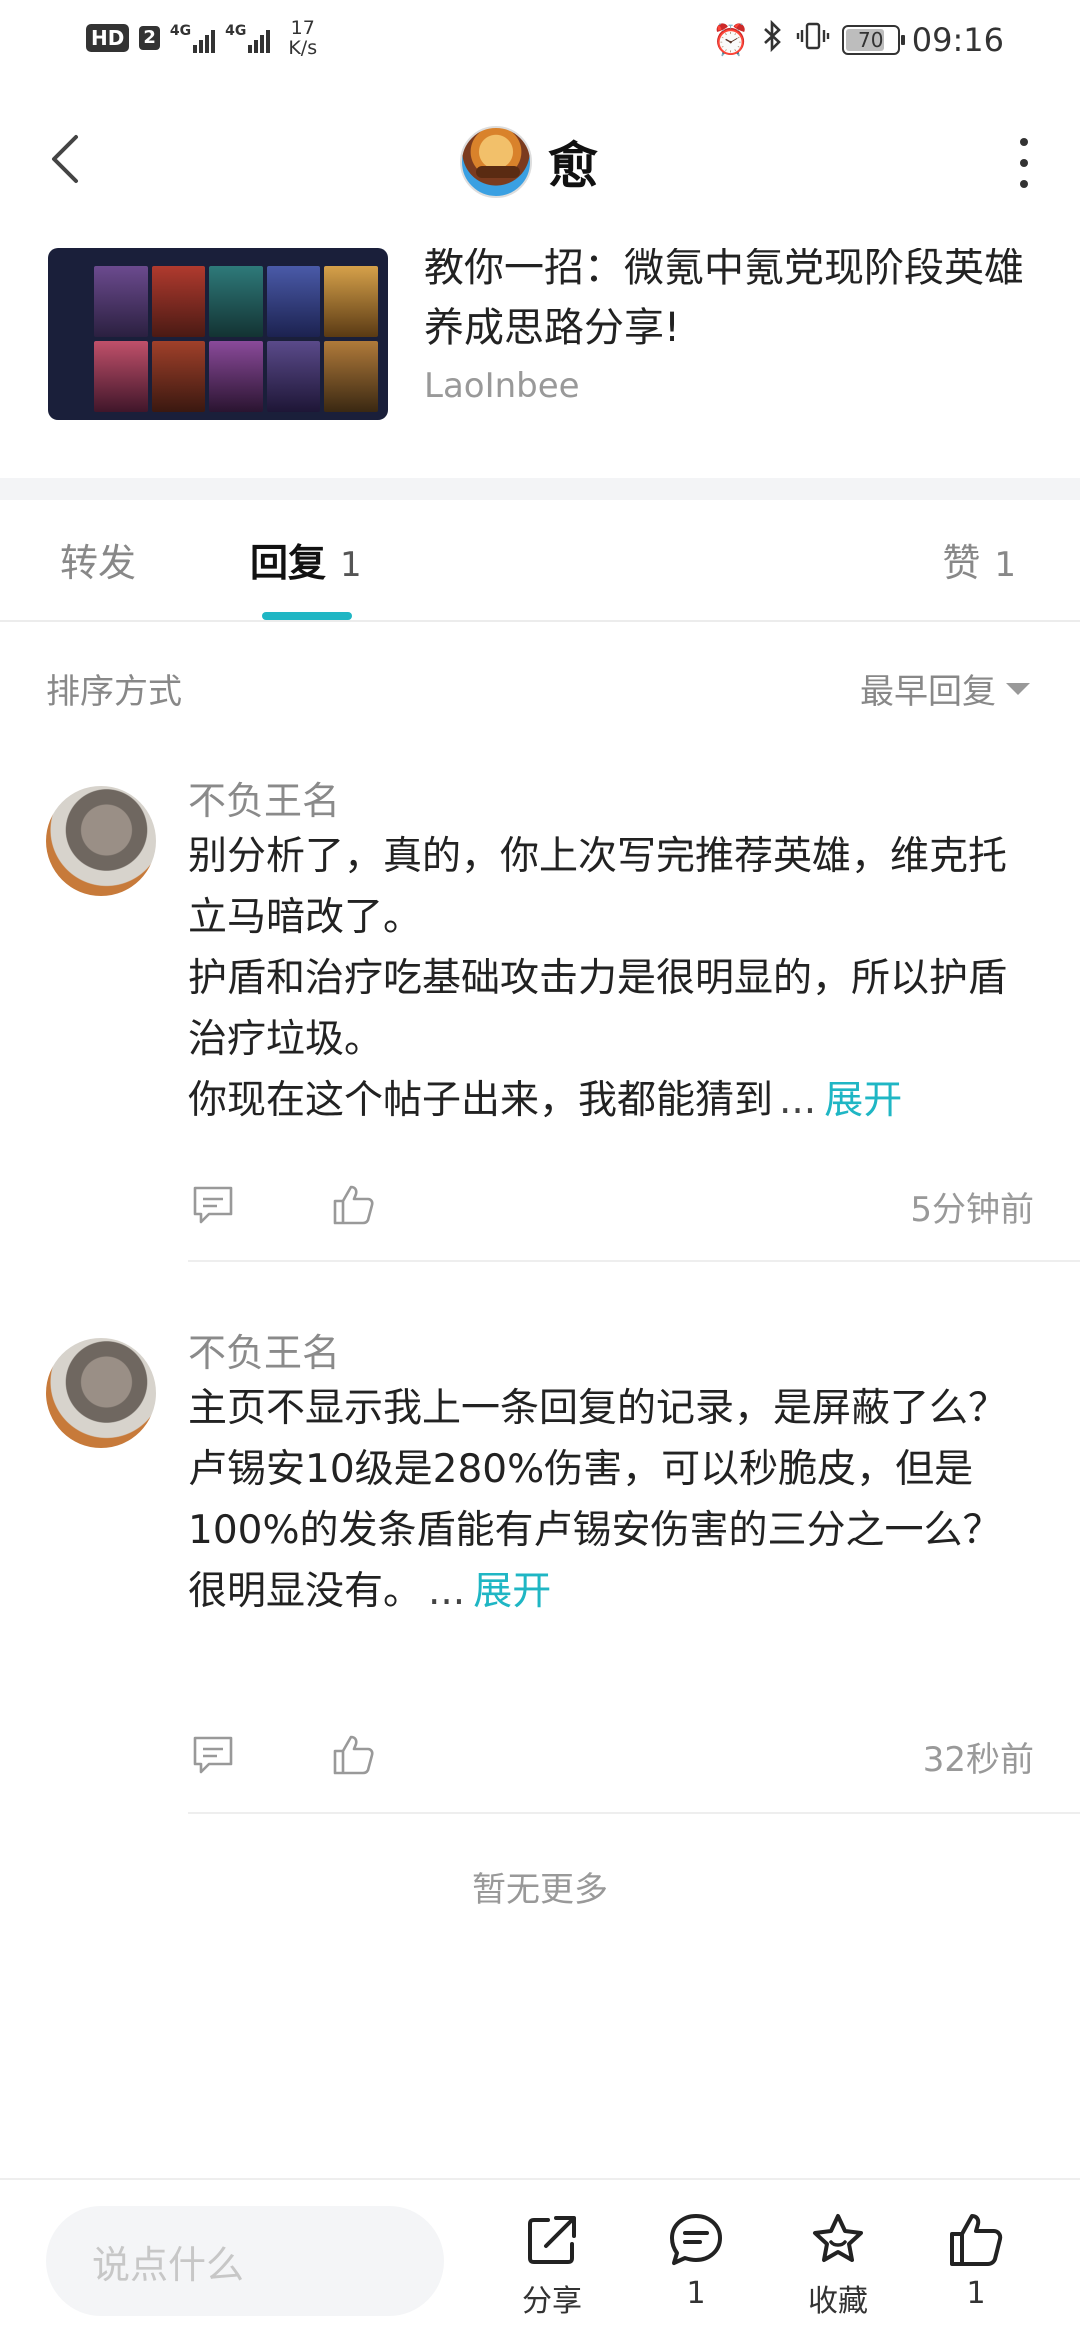 This screenshot has width=1080, height=2340. What do you see at coordinates (613, 1760) in the screenshot?
I see `comment-actions: 32秒前` at bounding box center [613, 1760].